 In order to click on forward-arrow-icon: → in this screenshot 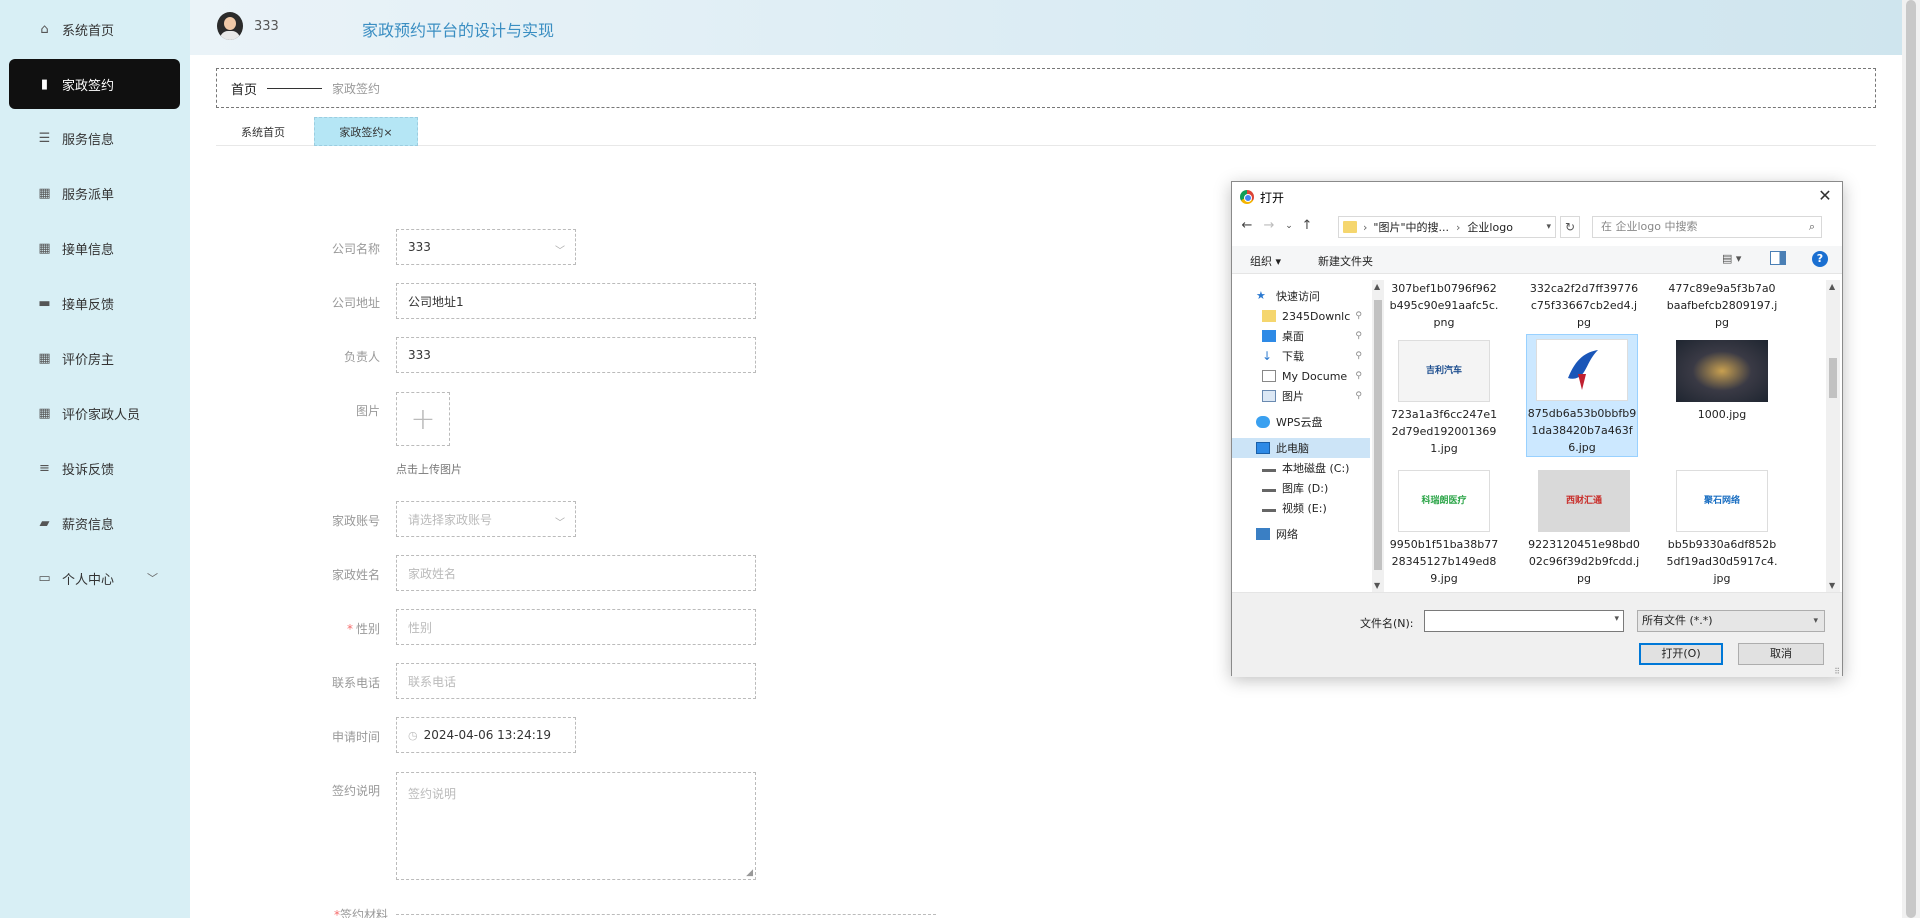, I will do `click(1269, 225)`.